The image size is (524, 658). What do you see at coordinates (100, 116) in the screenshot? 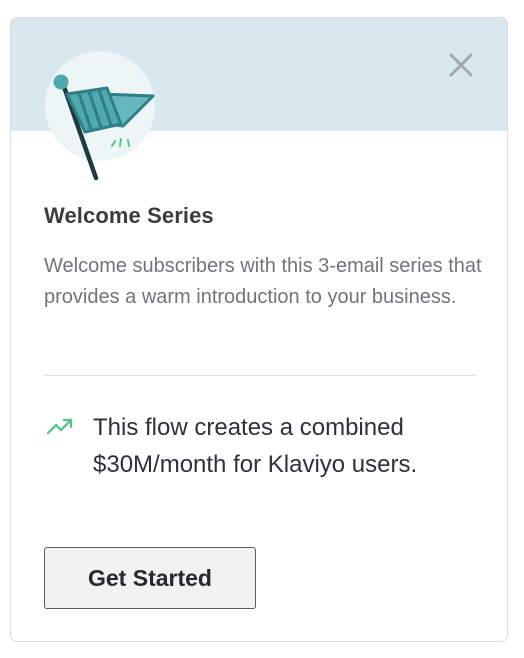
I see `flag-icon` at bounding box center [100, 116].